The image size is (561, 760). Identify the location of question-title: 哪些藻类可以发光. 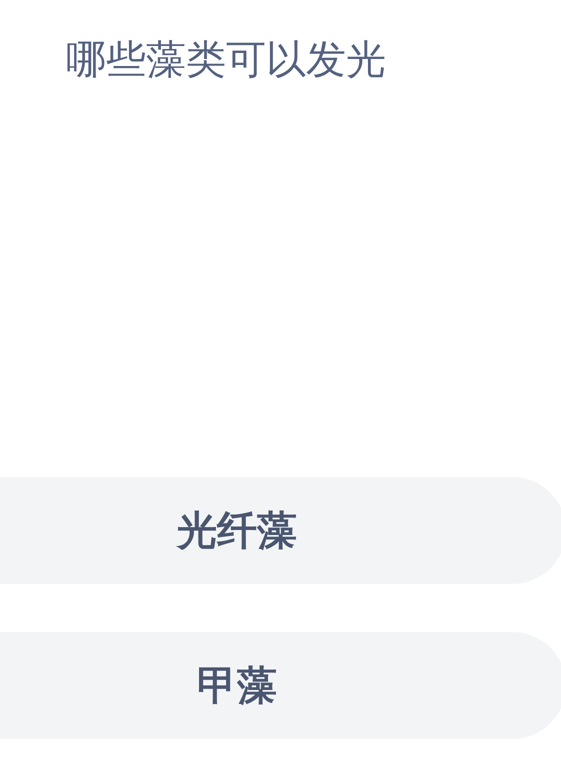
(226, 60).